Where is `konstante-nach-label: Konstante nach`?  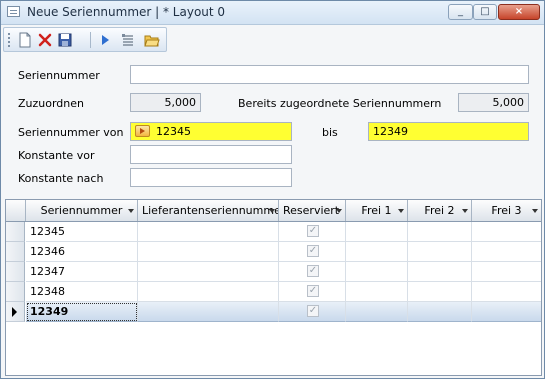 konstante-nach-label: Konstante nach is located at coordinates (61, 178).